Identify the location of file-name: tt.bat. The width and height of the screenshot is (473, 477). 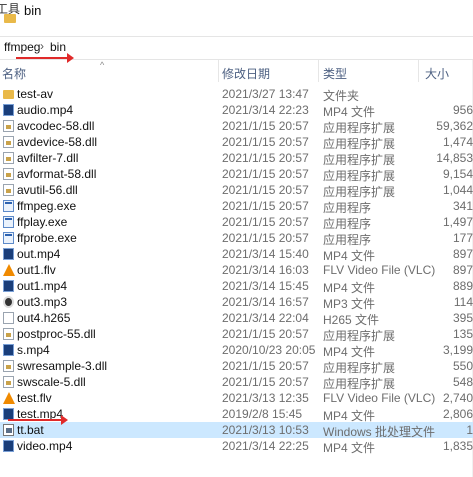
(30, 430).